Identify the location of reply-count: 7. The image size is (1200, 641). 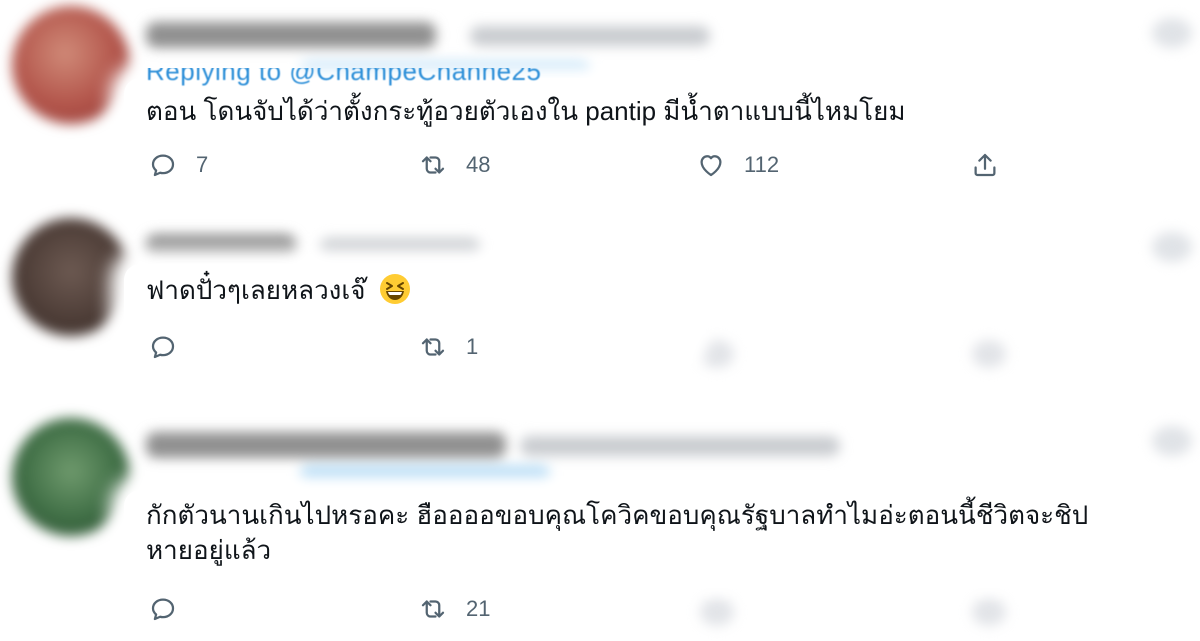
(202, 164).